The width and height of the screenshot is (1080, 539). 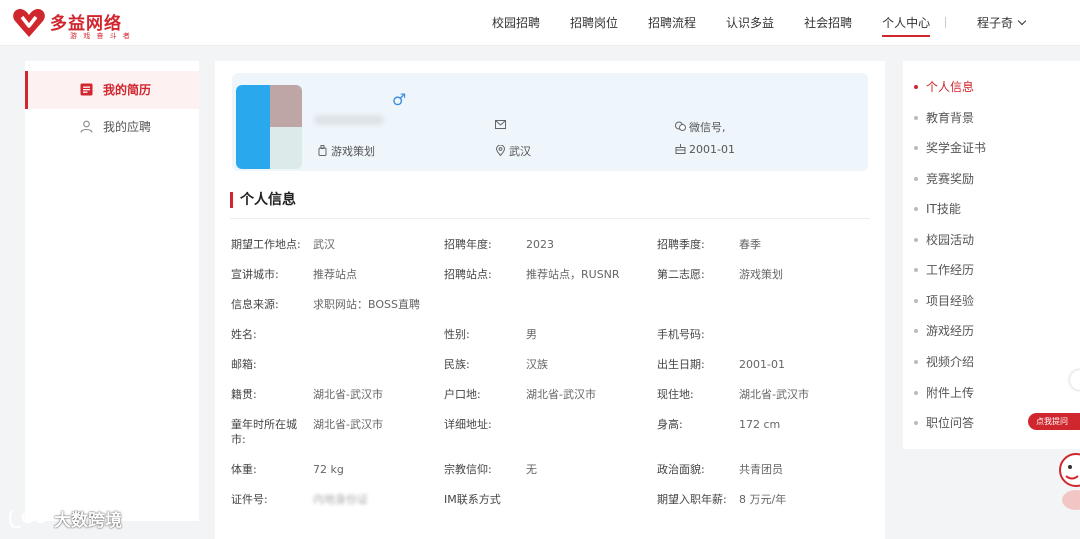 I want to click on main-nav: 校园招聘 招聘岗位 招聘流程 认识多益 社会招聘 个人中心, so click(x=726, y=23).